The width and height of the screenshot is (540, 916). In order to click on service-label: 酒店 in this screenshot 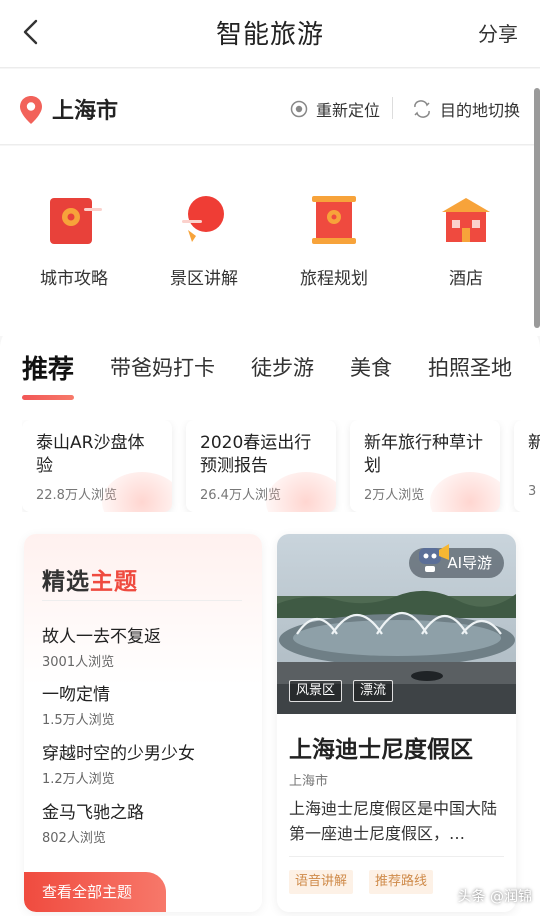, I will do `click(466, 279)`.